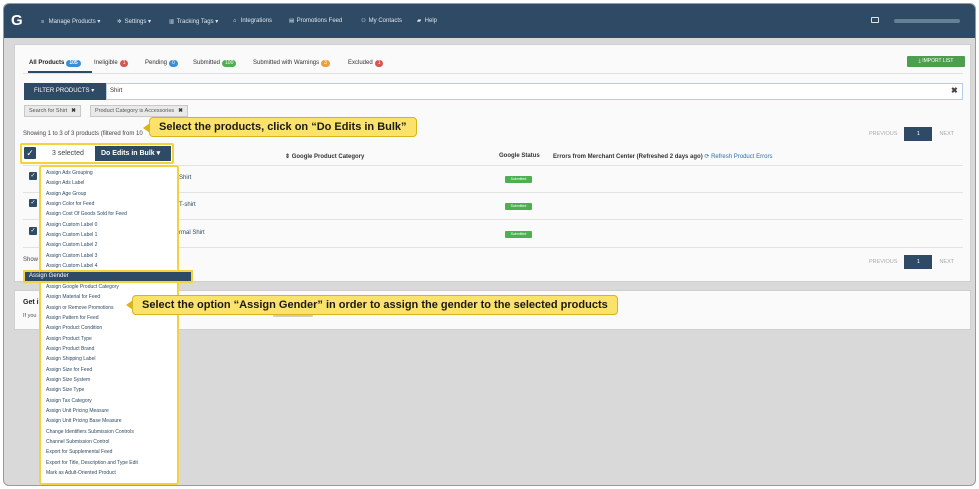 The image size is (979, 489). I want to click on nav-settings: ✲ Settings ▾, so click(134, 21).